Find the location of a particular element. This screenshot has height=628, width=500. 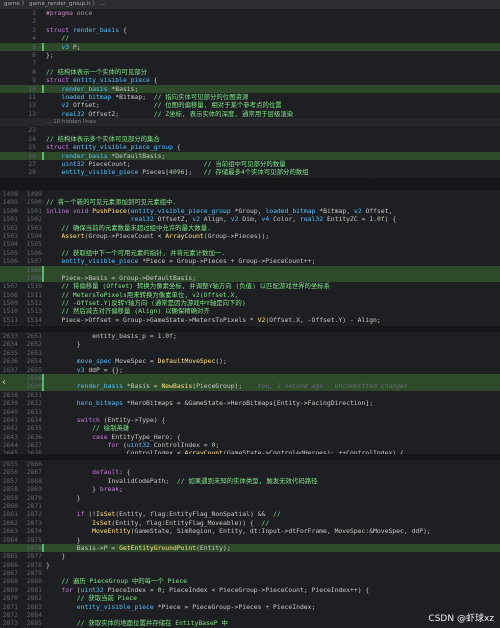

code-line: 8 // 结构体表示一个实体的可见部分 is located at coordinates (250, 72).